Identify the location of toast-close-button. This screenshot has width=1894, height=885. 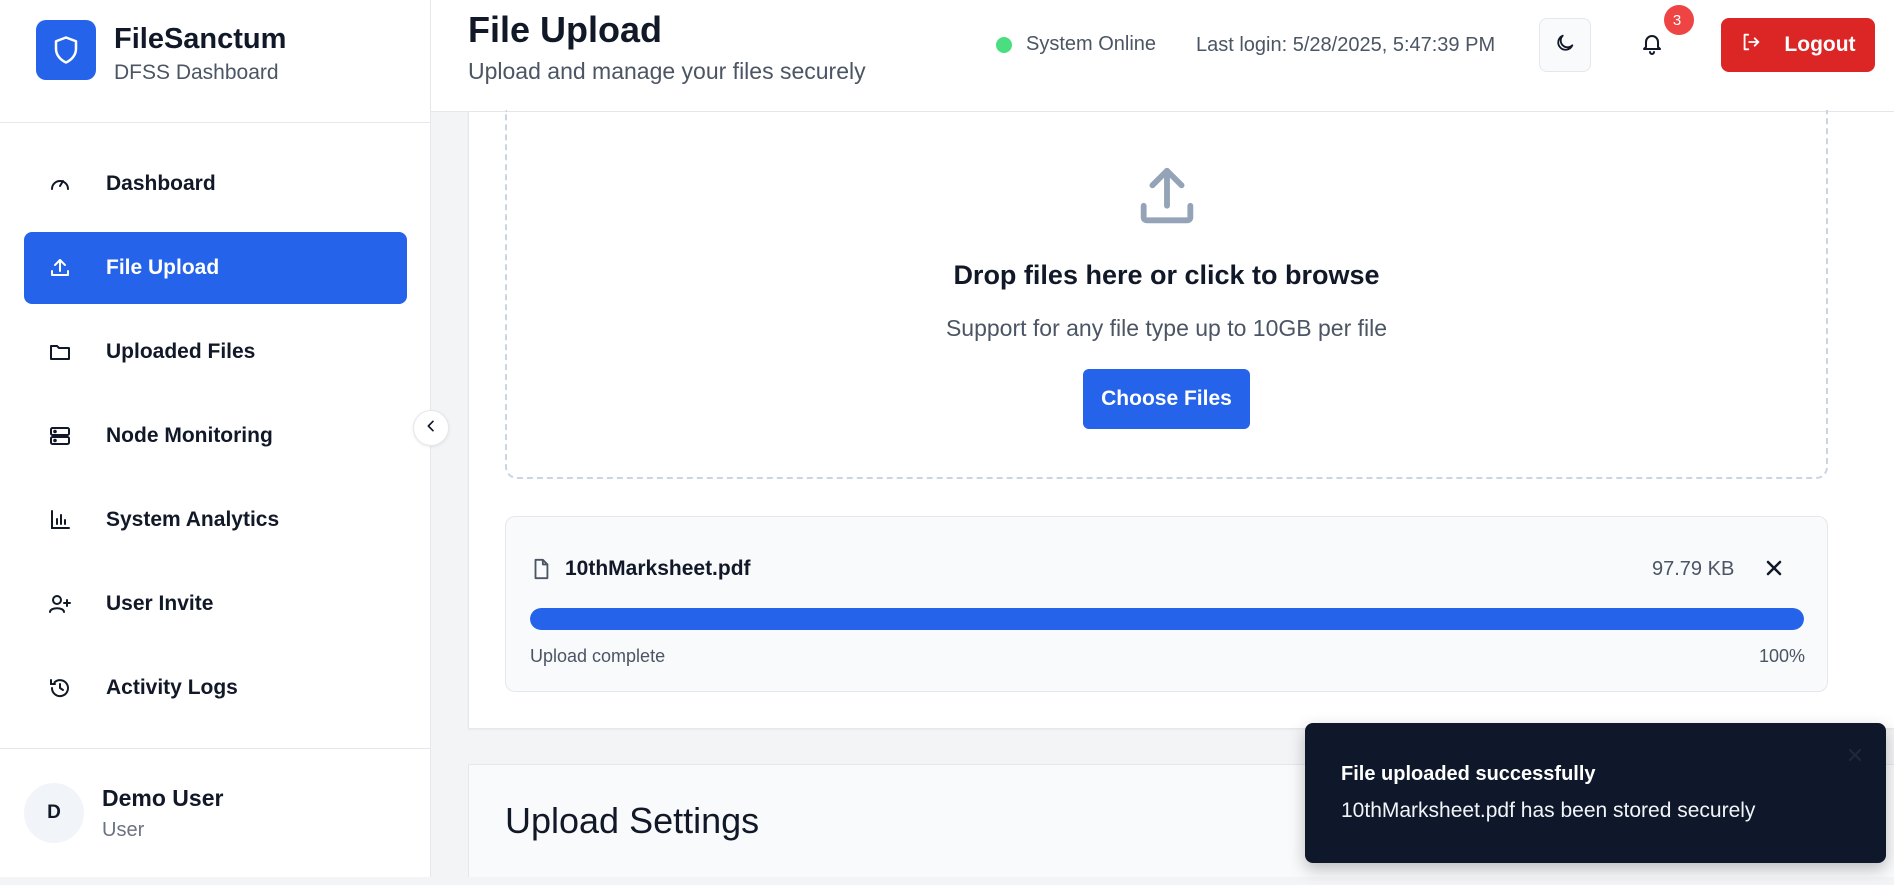
(1855, 757).